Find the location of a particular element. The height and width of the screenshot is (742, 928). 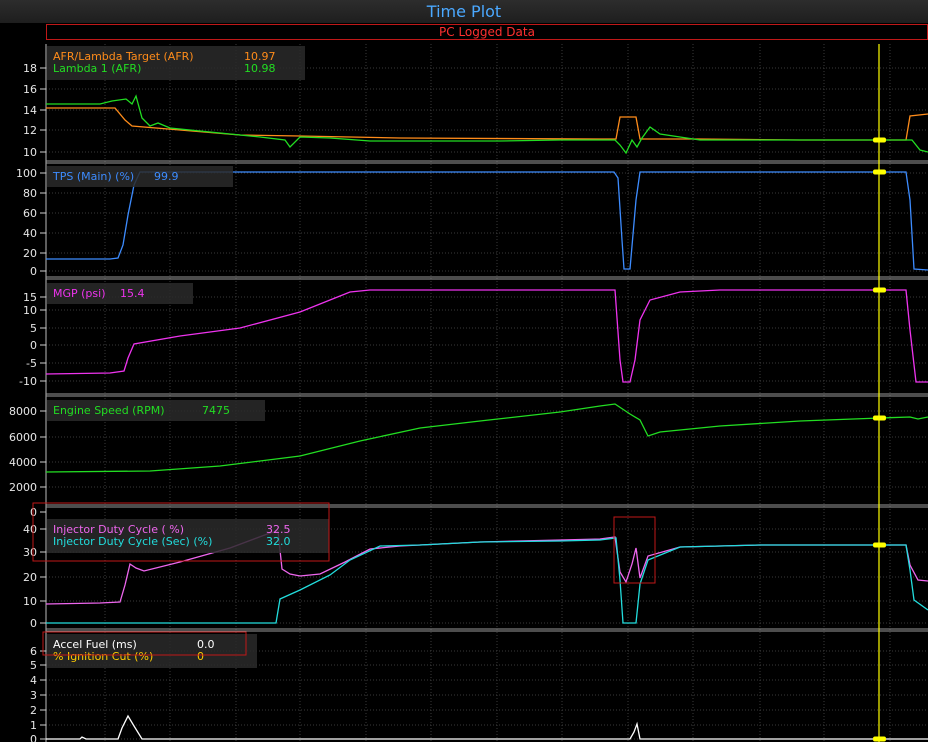

y-tick-label: 18 is located at coordinates (30, 68).